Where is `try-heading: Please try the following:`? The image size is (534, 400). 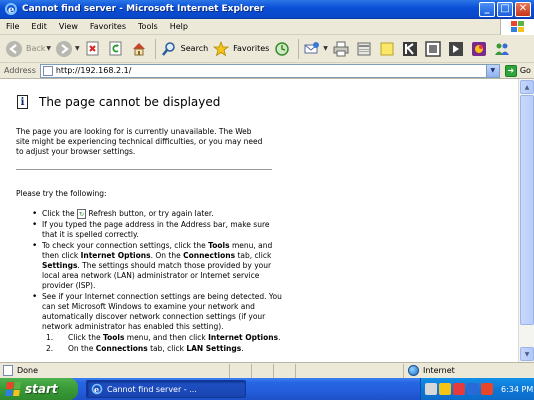
try-heading: Please try the following: is located at coordinates (61, 193).